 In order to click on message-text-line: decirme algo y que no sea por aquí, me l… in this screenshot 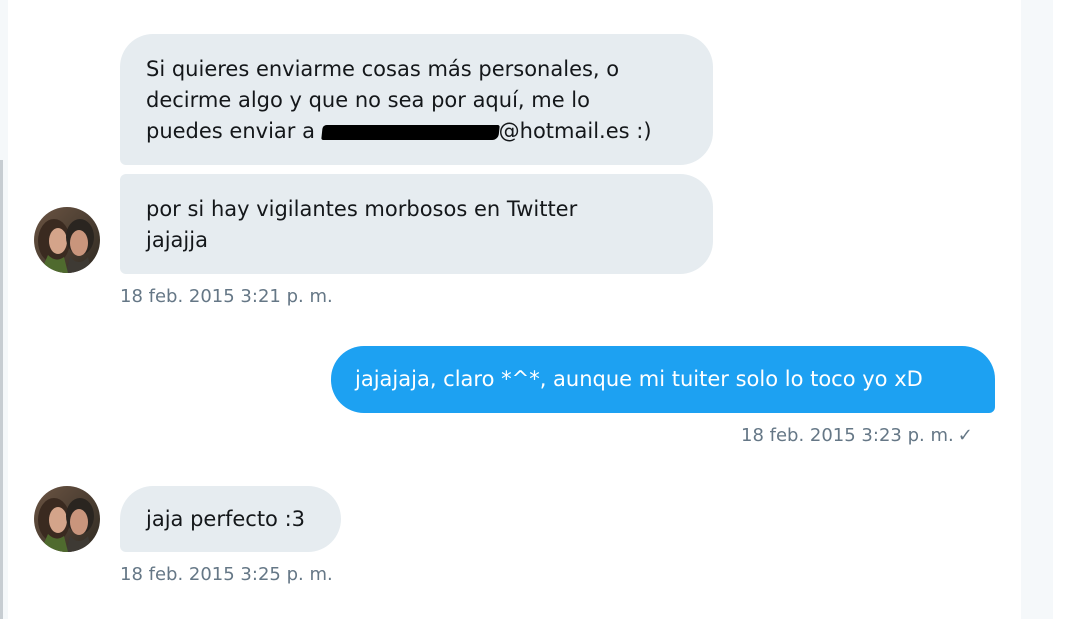, I will do `click(368, 100)`.